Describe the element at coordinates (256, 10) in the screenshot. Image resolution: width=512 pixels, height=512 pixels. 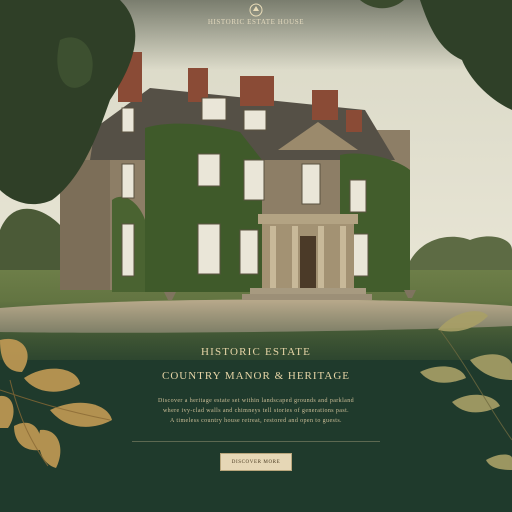
I see `crest-icon` at that location.